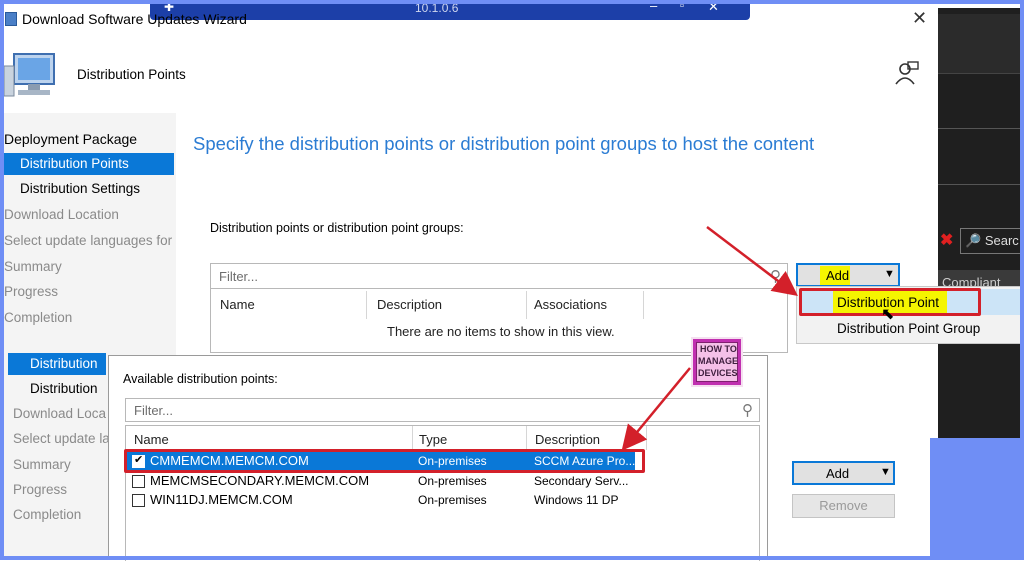 The height and width of the screenshot is (561, 1024). I want to click on nav-item-select-languages: Select update languages for, so click(89, 241).